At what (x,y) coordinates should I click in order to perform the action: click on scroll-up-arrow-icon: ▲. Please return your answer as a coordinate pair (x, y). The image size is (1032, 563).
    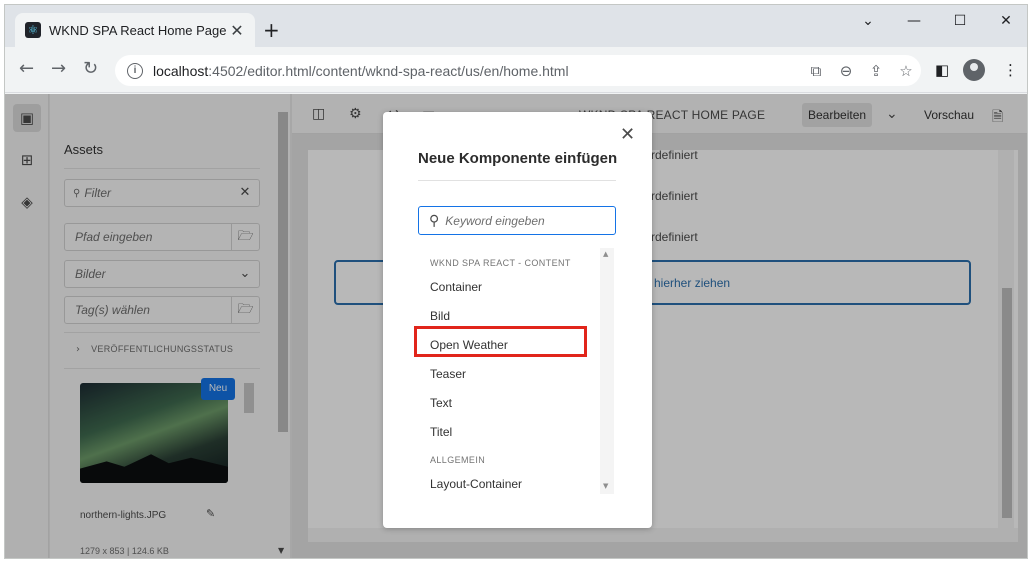
    Looking at the image, I should click on (605, 254).